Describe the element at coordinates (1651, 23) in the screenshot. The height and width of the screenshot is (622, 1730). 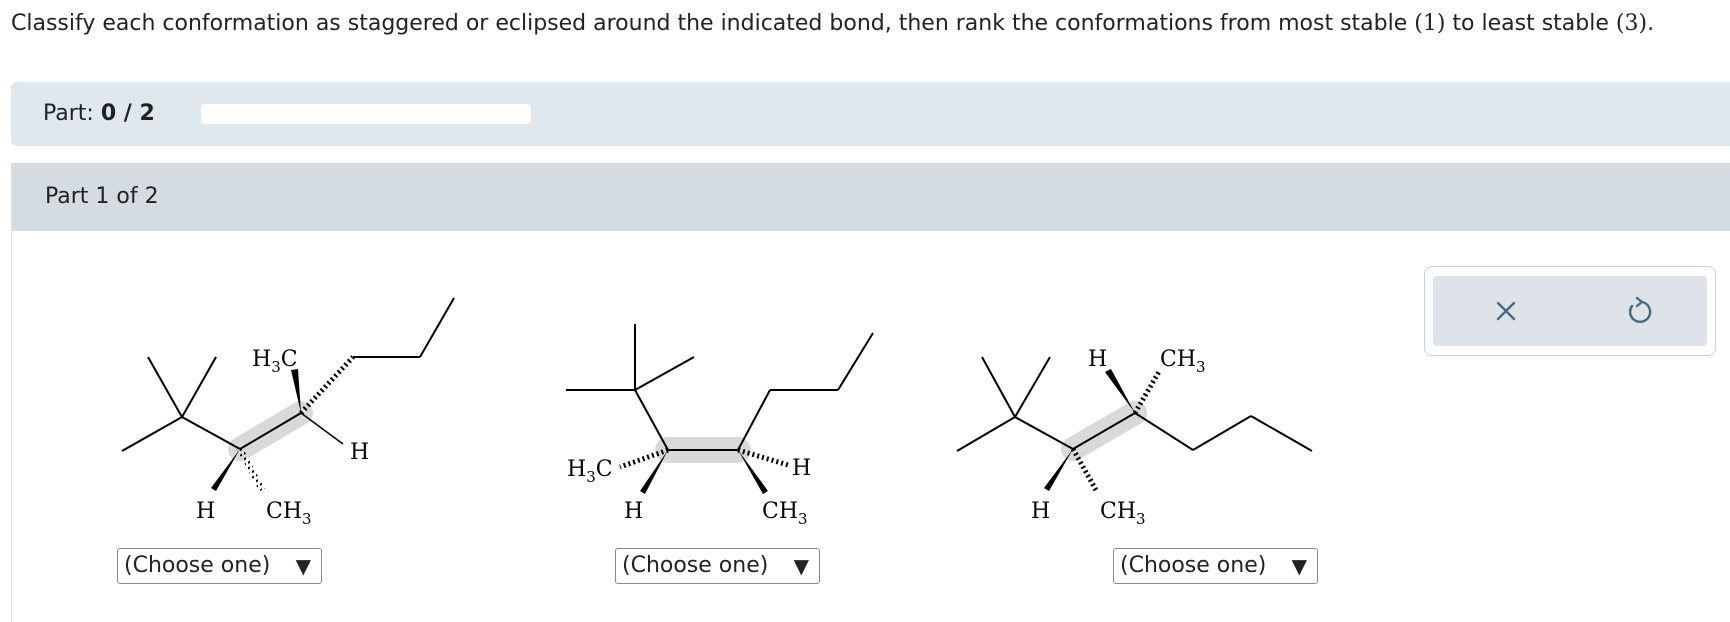
I see `question-text-part: .` at that location.